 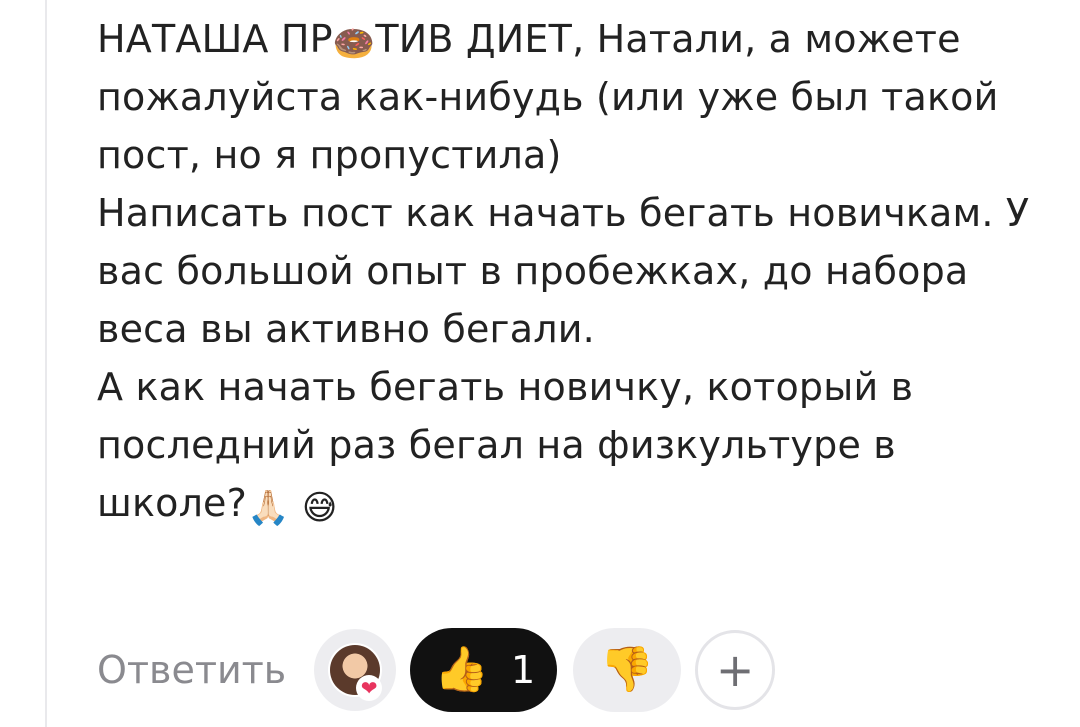 What do you see at coordinates (268, 508) in the screenshot?
I see `praying-hands-emoji-icon: 🙏🏻` at bounding box center [268, 508].